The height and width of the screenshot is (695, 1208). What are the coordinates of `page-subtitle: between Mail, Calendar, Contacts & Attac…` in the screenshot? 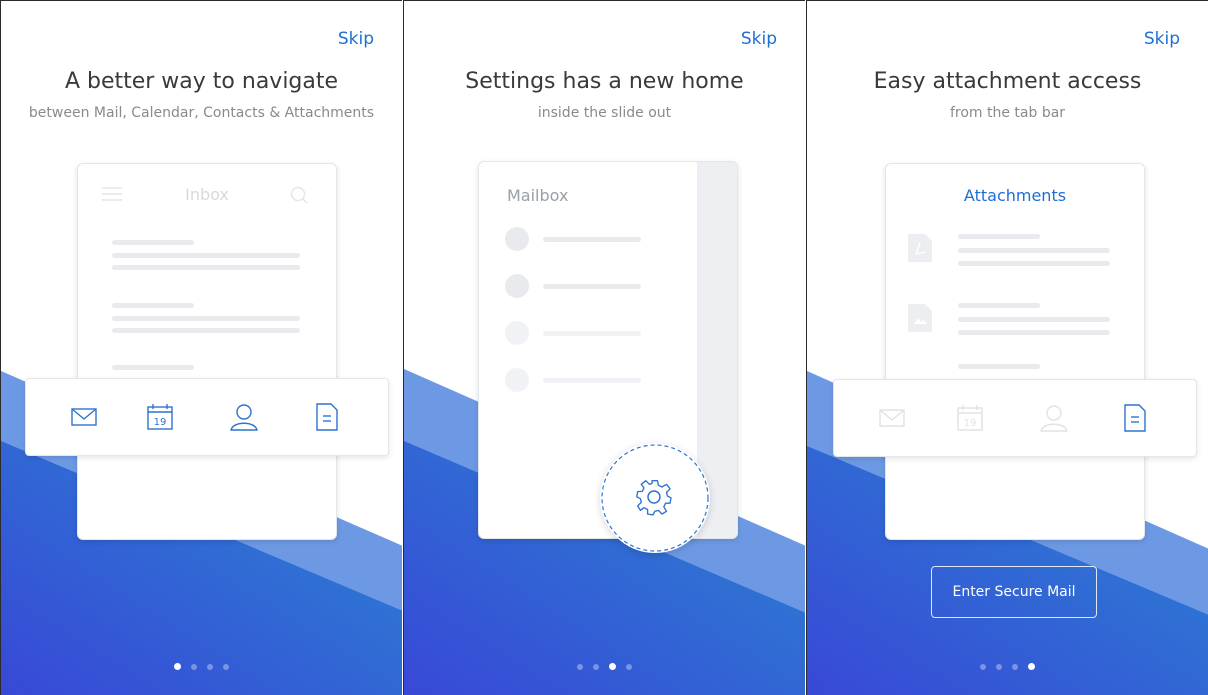 It's located at (201, 113).